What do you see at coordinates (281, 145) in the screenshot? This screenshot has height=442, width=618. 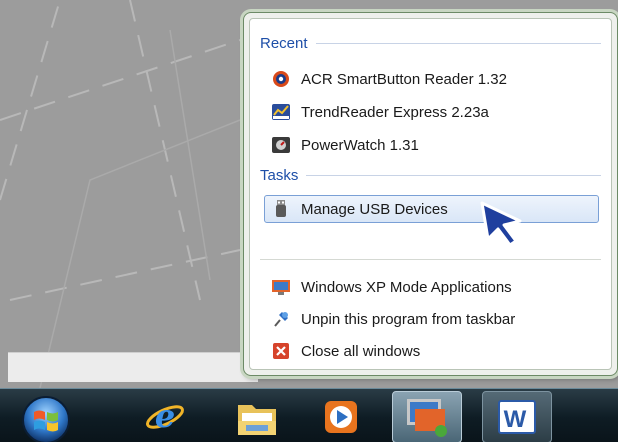 I see `powerwatch-icon` at bounding box center [281, 145].